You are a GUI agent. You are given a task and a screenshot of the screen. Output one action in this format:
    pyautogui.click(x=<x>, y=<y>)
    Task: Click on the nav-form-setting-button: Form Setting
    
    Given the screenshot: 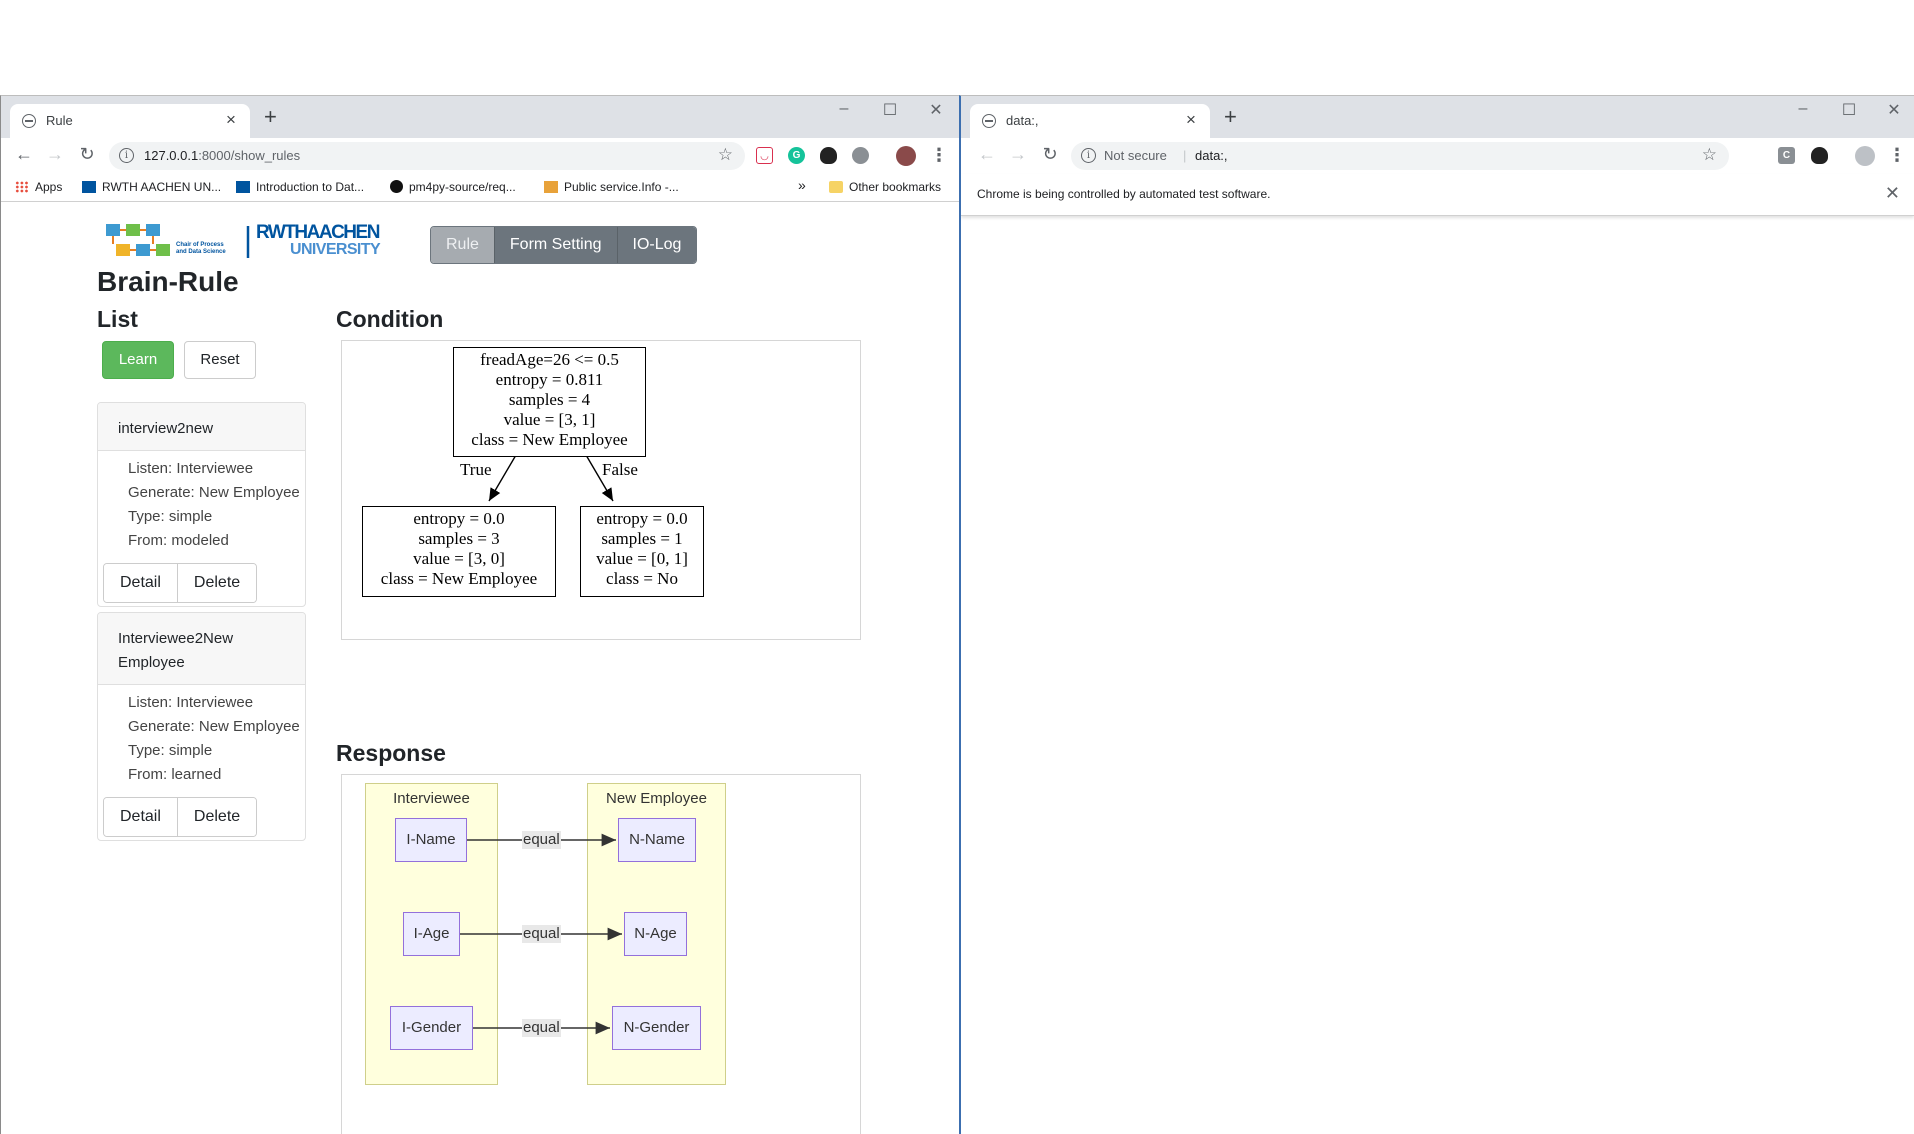 What is the action you would take?
    pyautogui.click(x=556, y=245)
    